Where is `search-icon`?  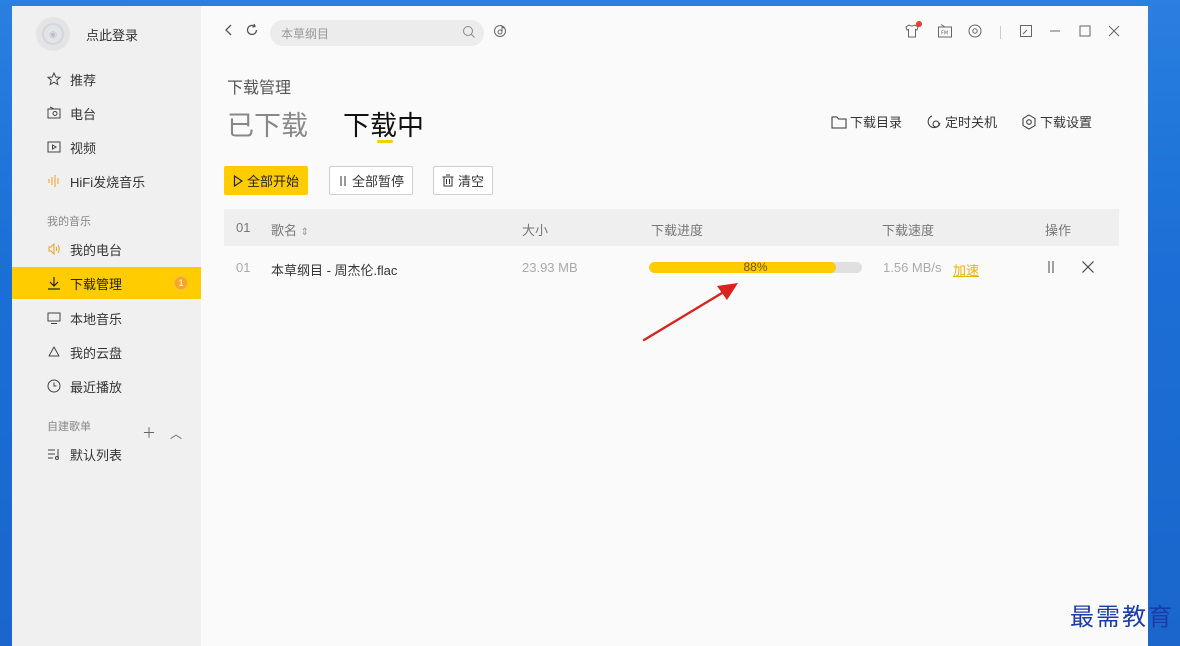 search-icon is located at coordinates (469, 33).